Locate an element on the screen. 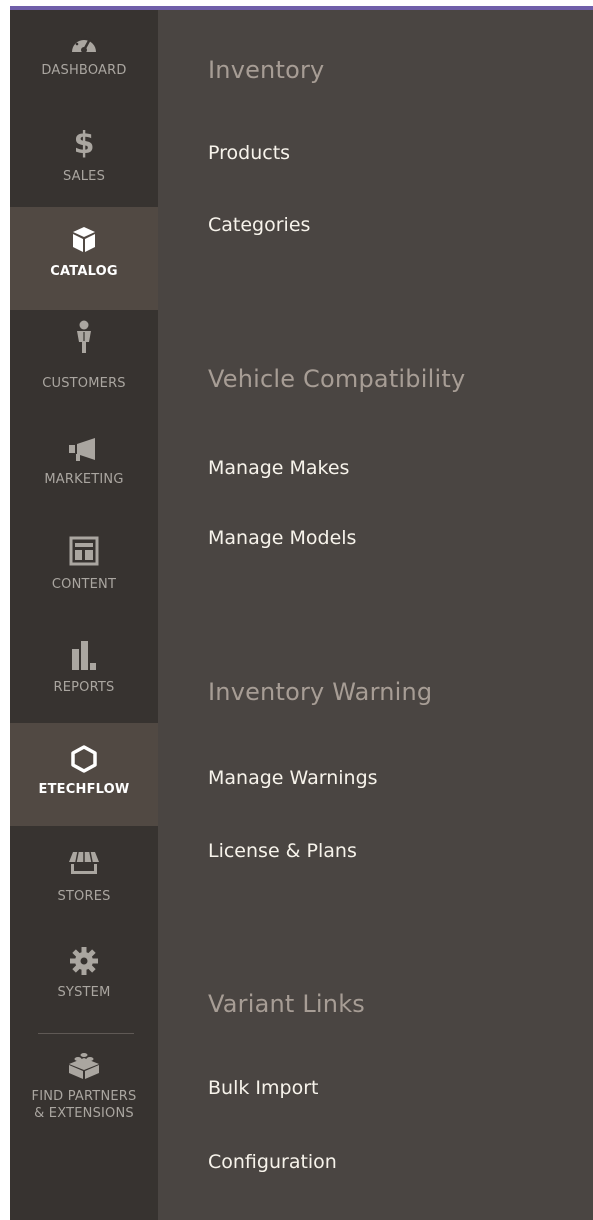 This screenshot has height=1220, width=593. nav-item-customers: CUSTOMERS is located at coordinates (84, 361).